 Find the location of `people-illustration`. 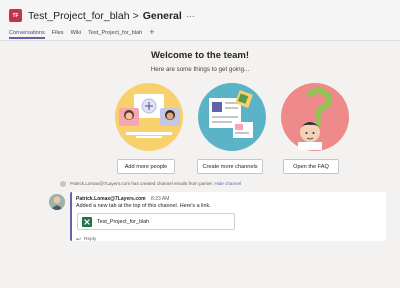

people-illustration is located at coordinates (149, 117).